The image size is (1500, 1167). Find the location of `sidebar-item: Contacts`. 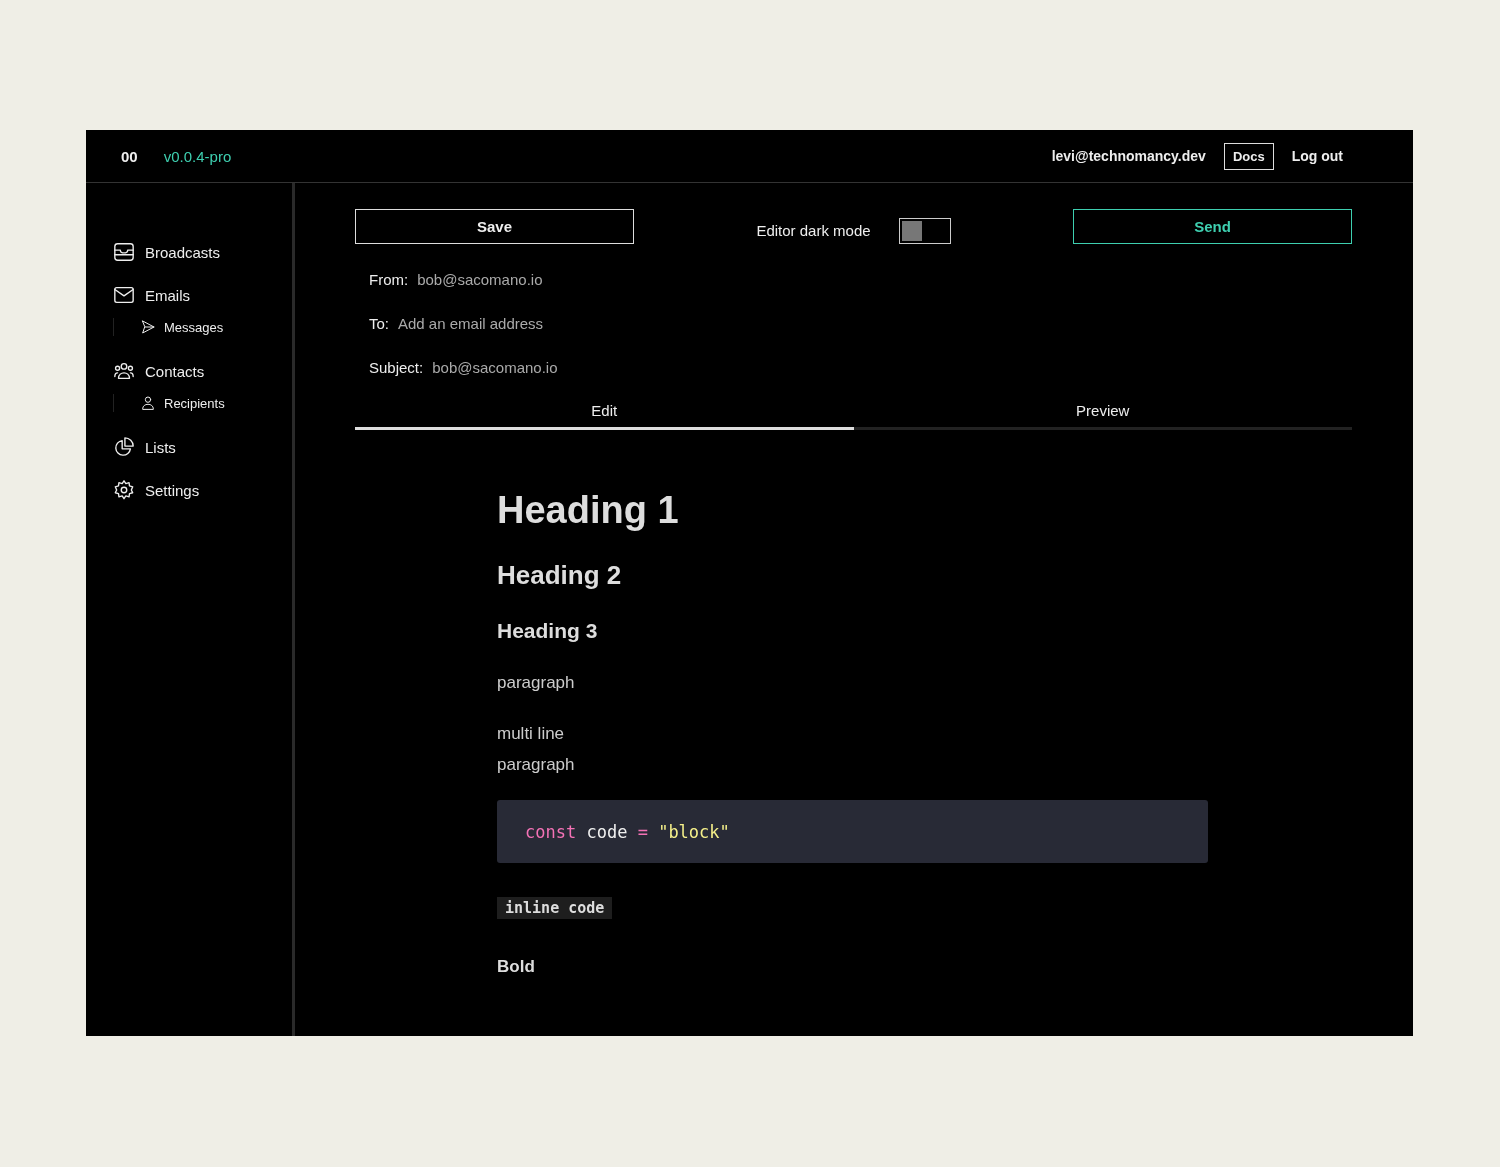

sidebar-item: Contacts is located at coordinates (159, 371).